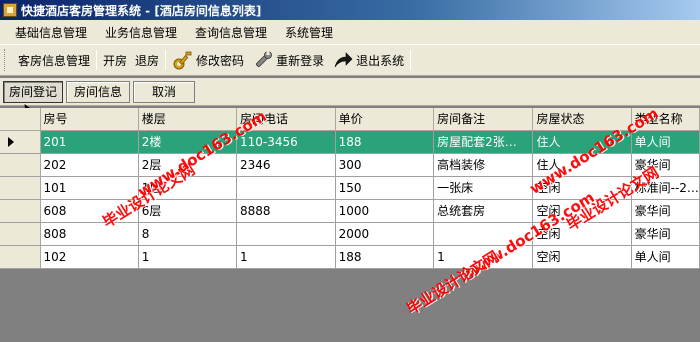  I want to click on table-cell: 高档装修, so click(483, 165).